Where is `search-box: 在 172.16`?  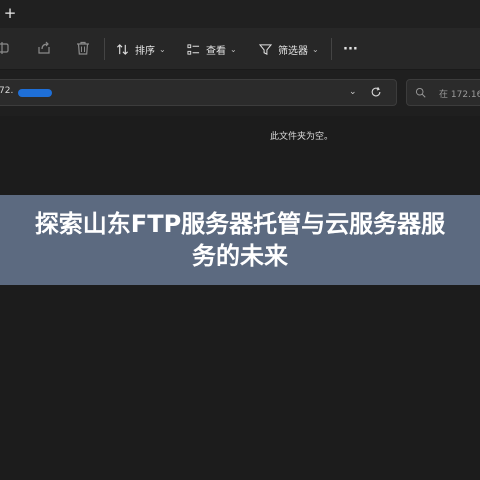
search-box: 在 172.16 is located at coordinates (443, 92).